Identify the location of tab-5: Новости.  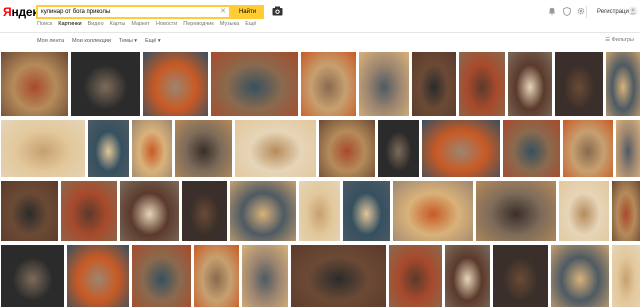
(166, 24).